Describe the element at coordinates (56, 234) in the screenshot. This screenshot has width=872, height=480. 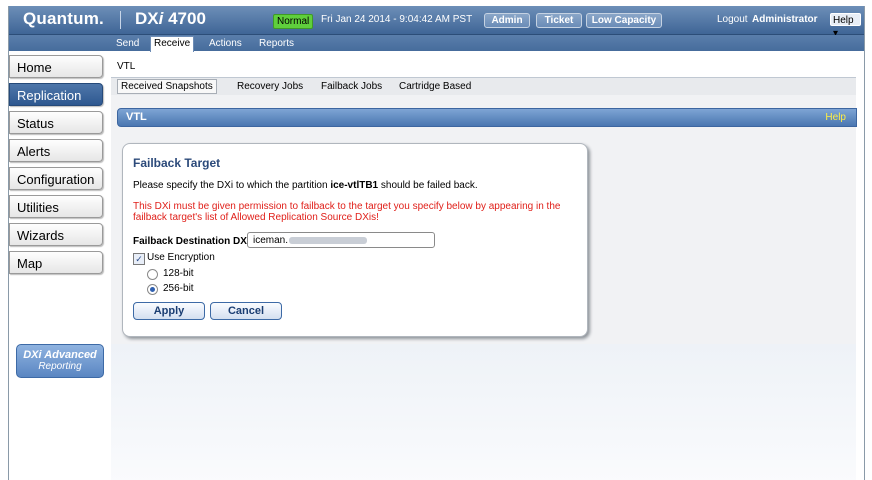
I see `sidebar-item-wizards: Wizards` at that location.